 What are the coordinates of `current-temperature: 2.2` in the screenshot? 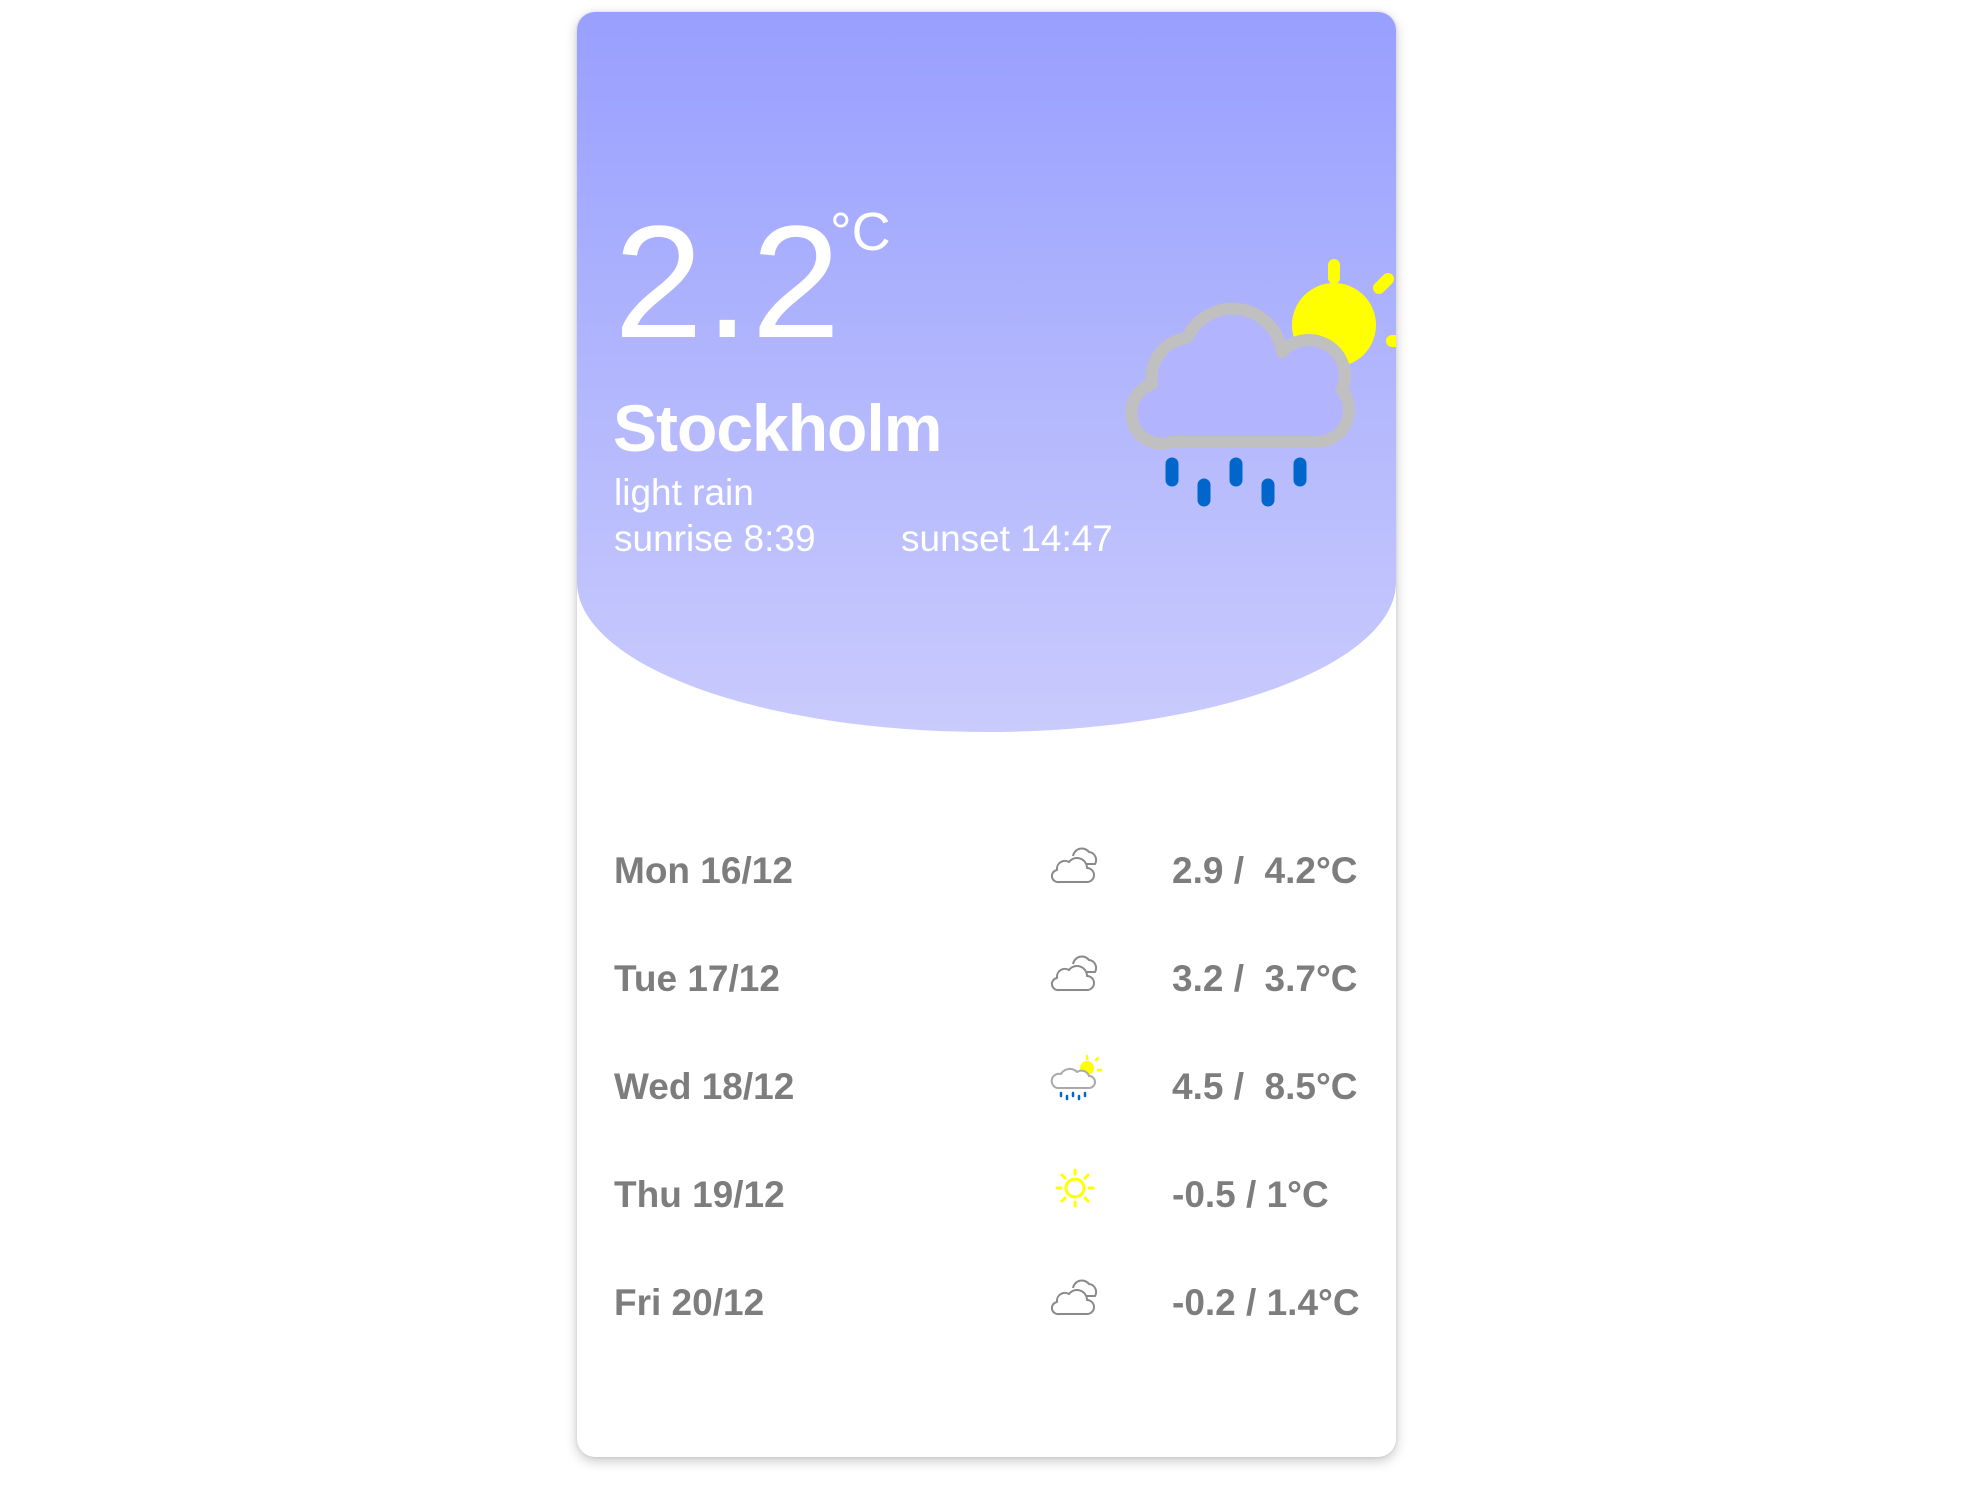 It's located at (728, 281).